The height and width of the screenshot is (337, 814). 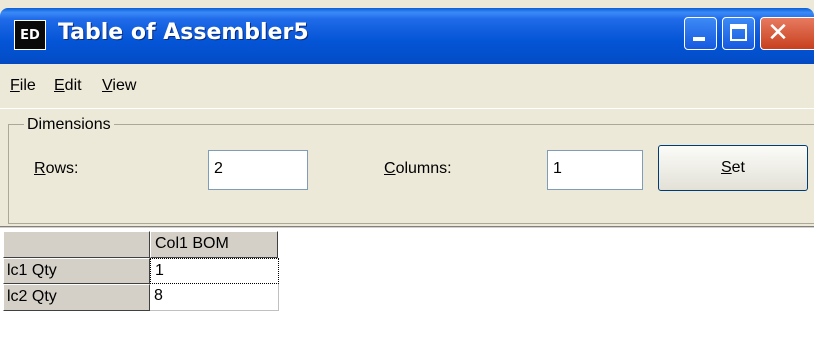 I want to click on columns-input: 1, so click(x=595, y=170).